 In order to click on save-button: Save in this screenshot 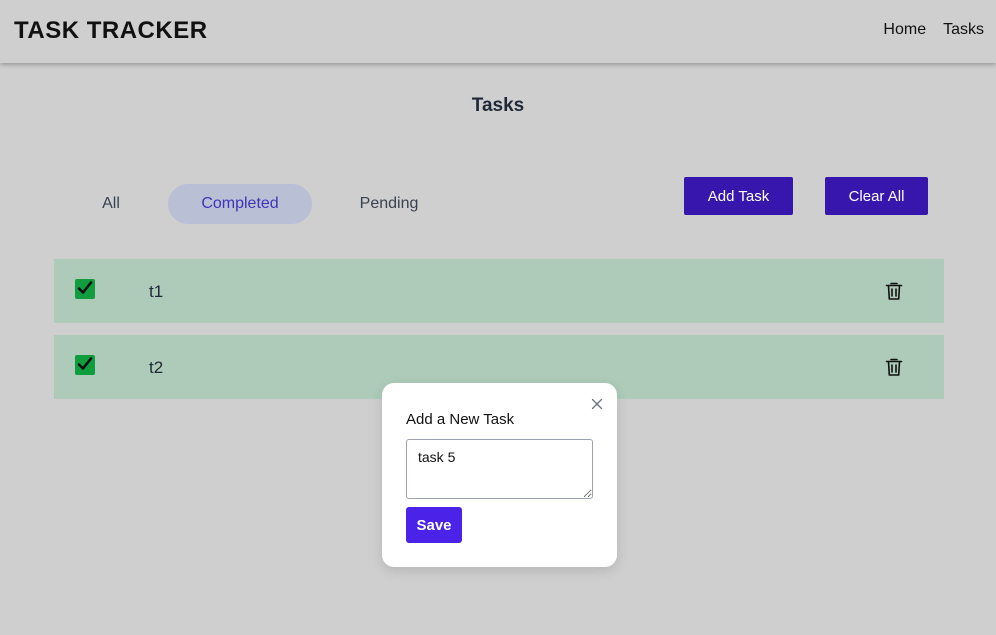, I will do `click(434, 525)`.